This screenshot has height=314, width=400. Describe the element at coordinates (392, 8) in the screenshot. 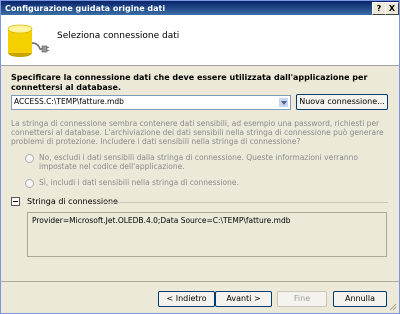

I see `close-button: X` at that location.